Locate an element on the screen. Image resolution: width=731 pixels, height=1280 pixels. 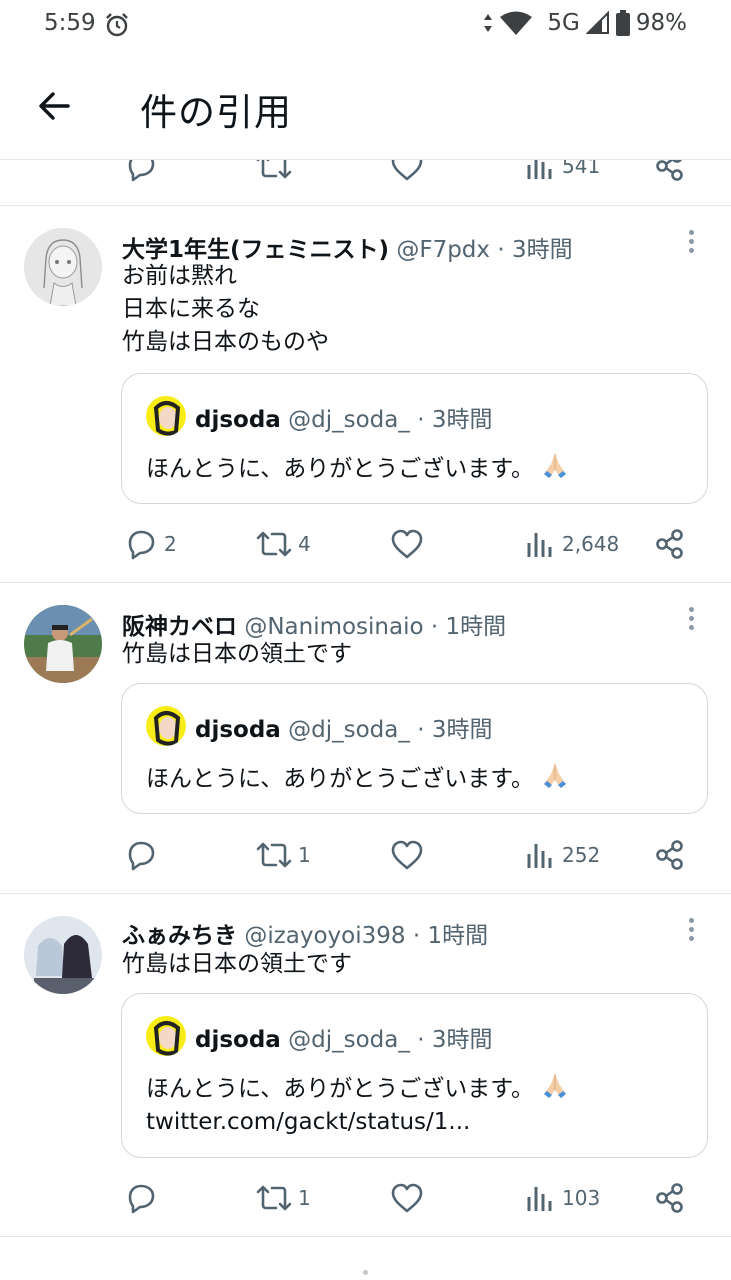
data-arrows-icon is located at coordinates (488, 23).